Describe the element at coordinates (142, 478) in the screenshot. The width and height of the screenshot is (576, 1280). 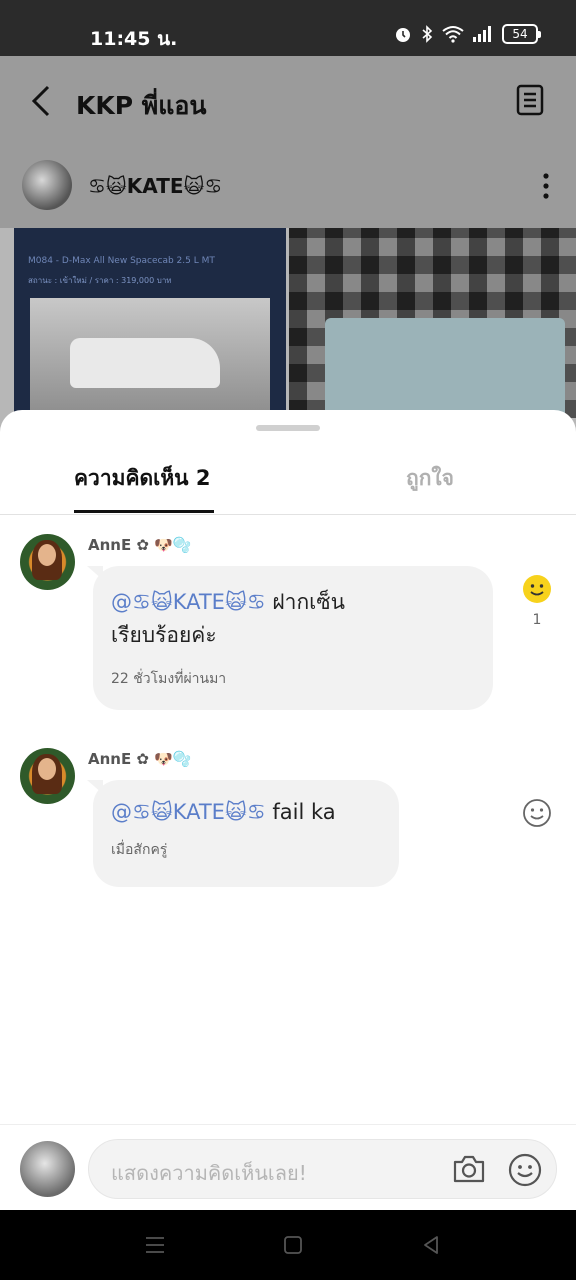
I see `tab-comments: ความคิดเห็น 2` at that location.